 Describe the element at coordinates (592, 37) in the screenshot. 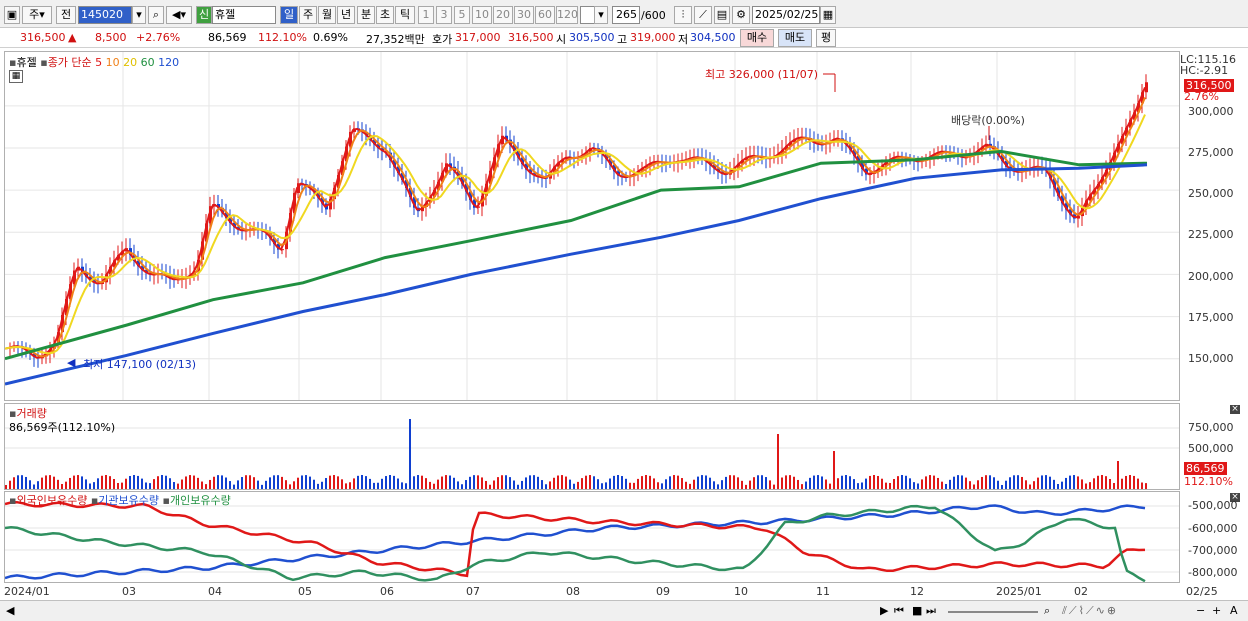

I see `open-price: 305,500` at that location.